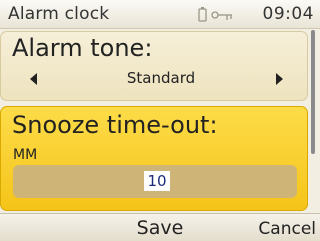  What do you see at coordinates (287, 229) in the screenshot?
I see `cancel-button: Cancel` at bounding box center [287, 229].